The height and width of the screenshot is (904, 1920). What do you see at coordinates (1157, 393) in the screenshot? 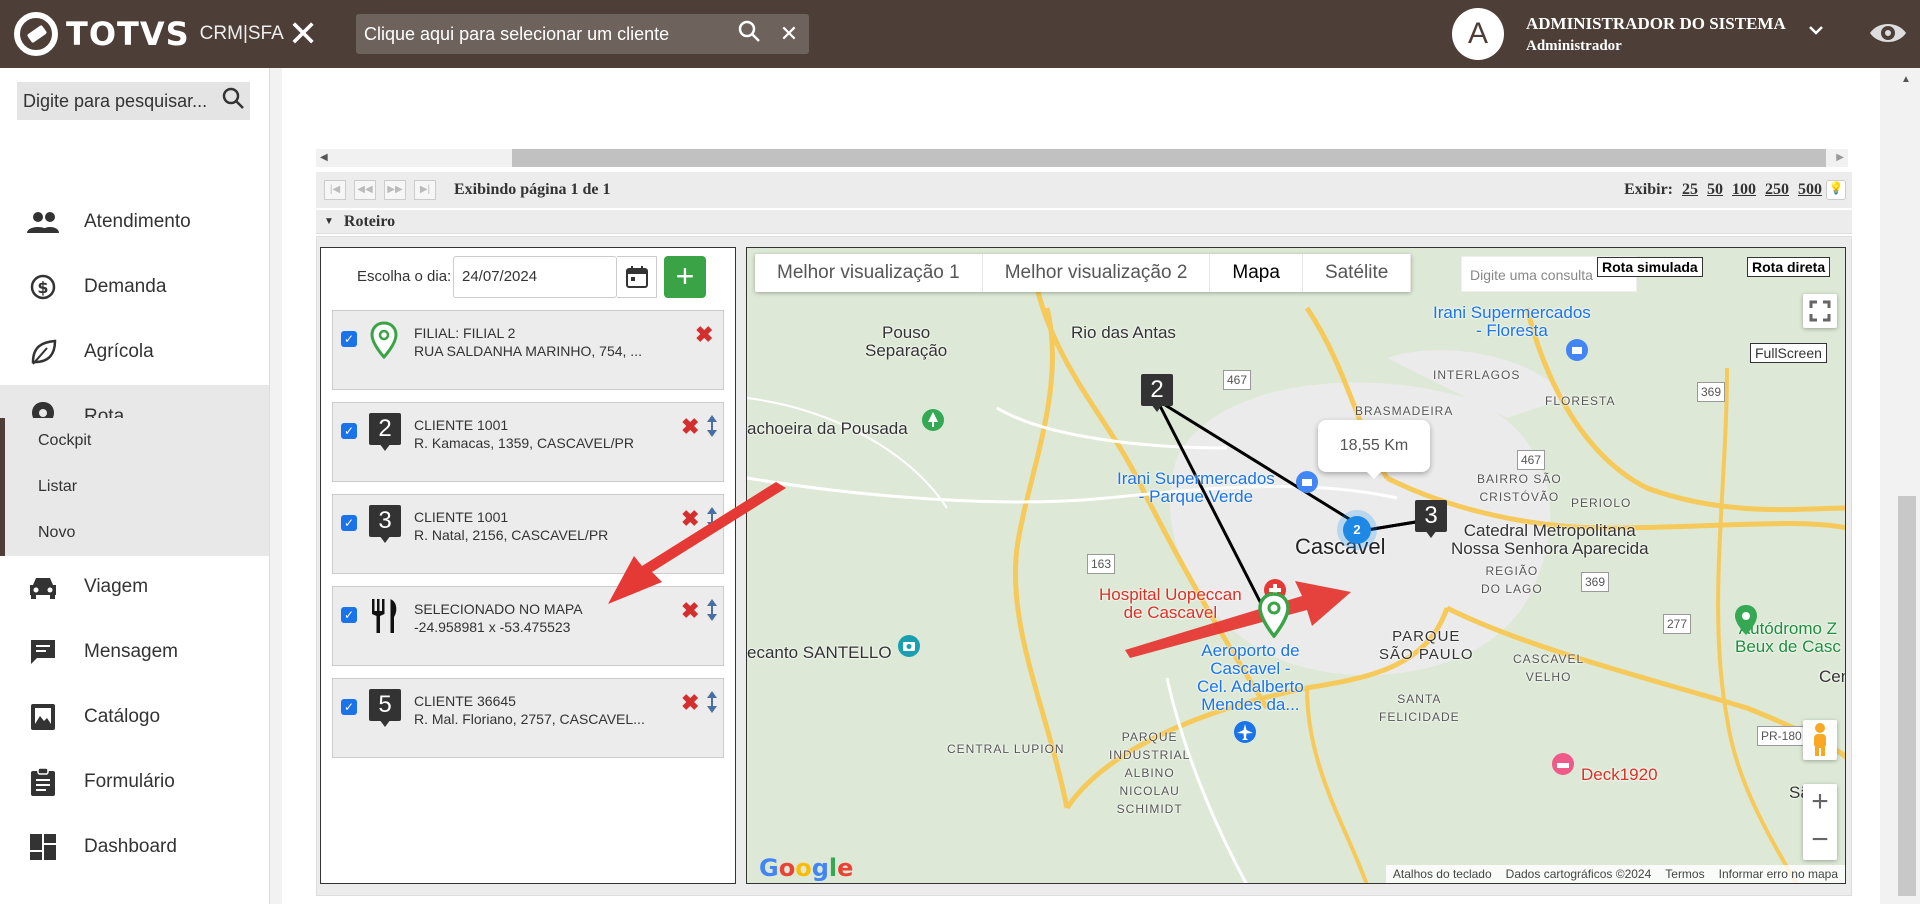
I see `route-marker-2: 2` at bounding box center [1157, 393].